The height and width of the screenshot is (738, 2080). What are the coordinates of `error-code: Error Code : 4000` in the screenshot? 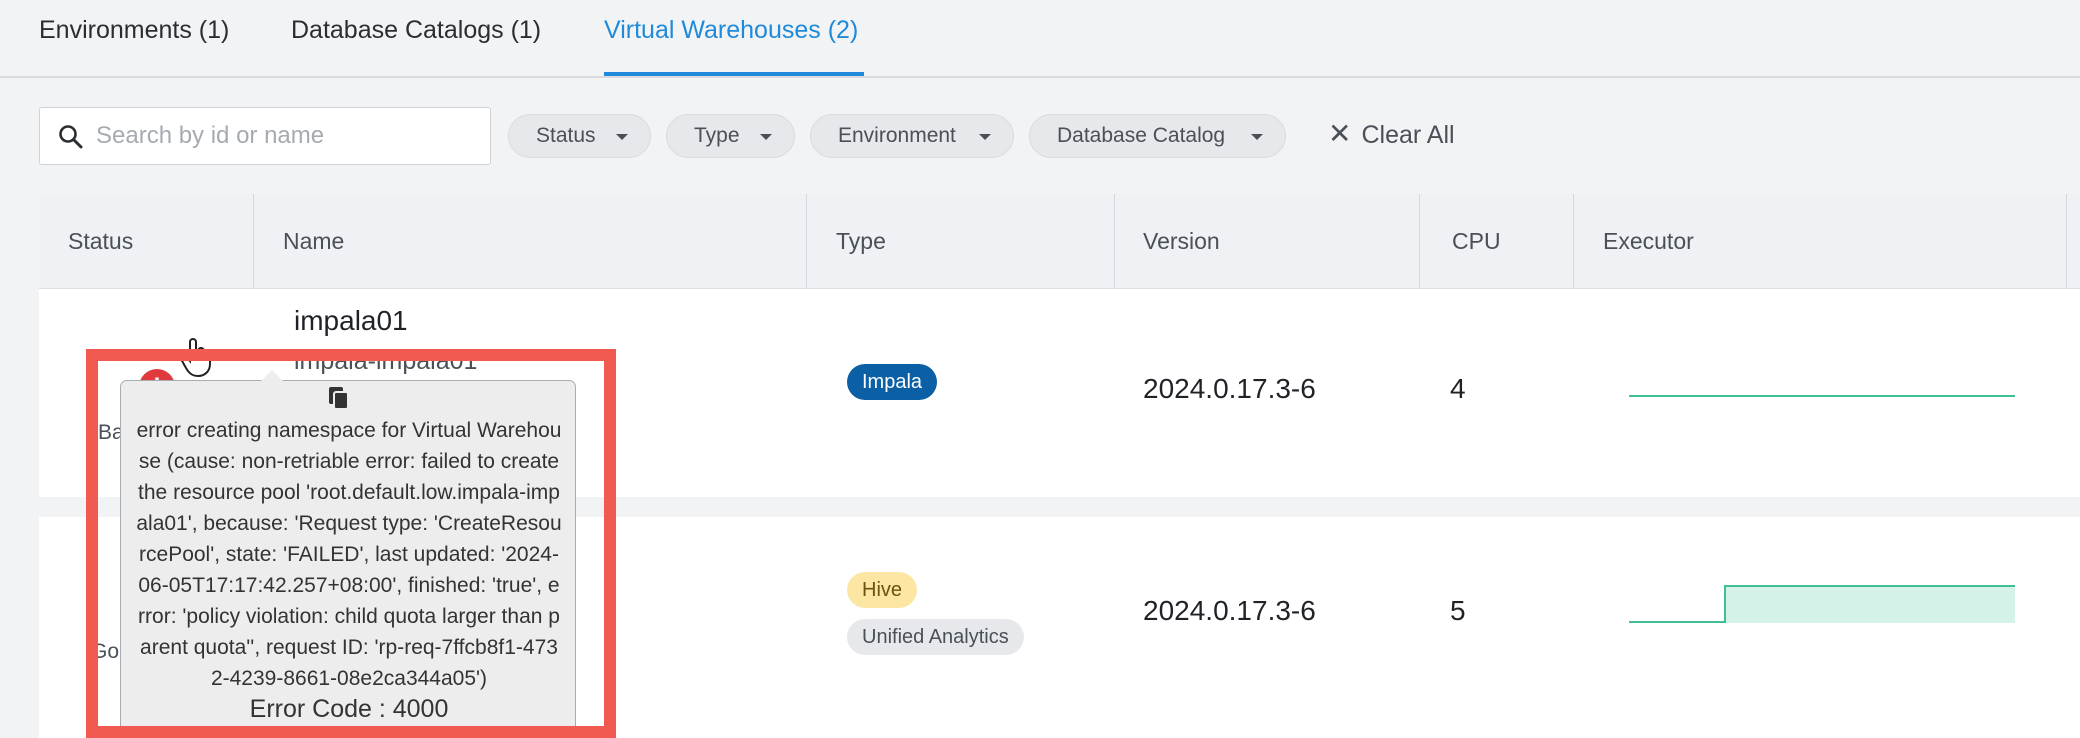 It's located at (349, 709).